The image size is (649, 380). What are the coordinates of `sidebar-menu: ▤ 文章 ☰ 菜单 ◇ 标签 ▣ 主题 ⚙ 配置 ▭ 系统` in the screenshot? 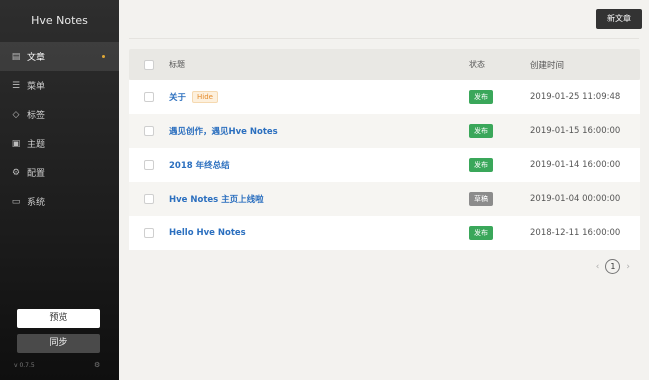 It's located at (59, 129).